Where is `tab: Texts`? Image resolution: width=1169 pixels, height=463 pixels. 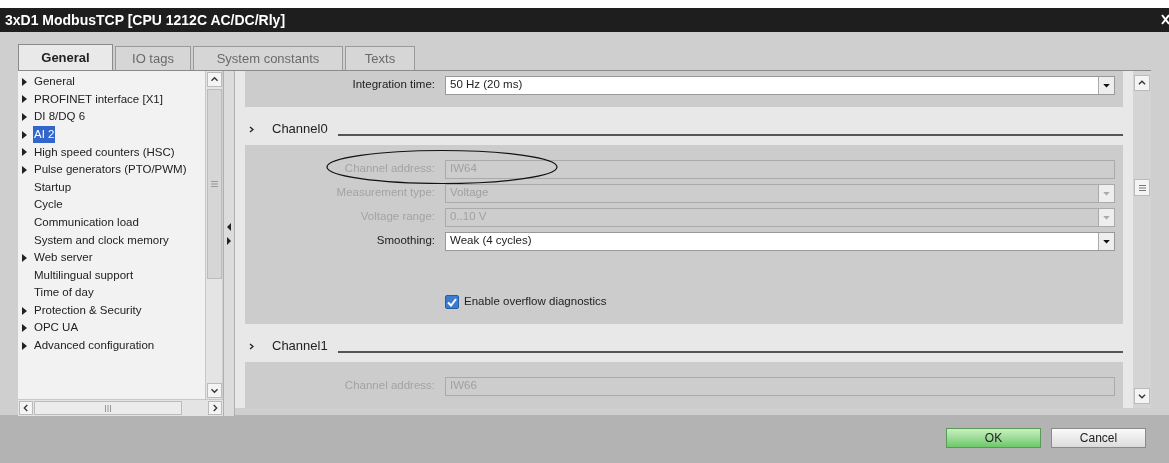
tab: Texts is located at coordinates (380, 58).